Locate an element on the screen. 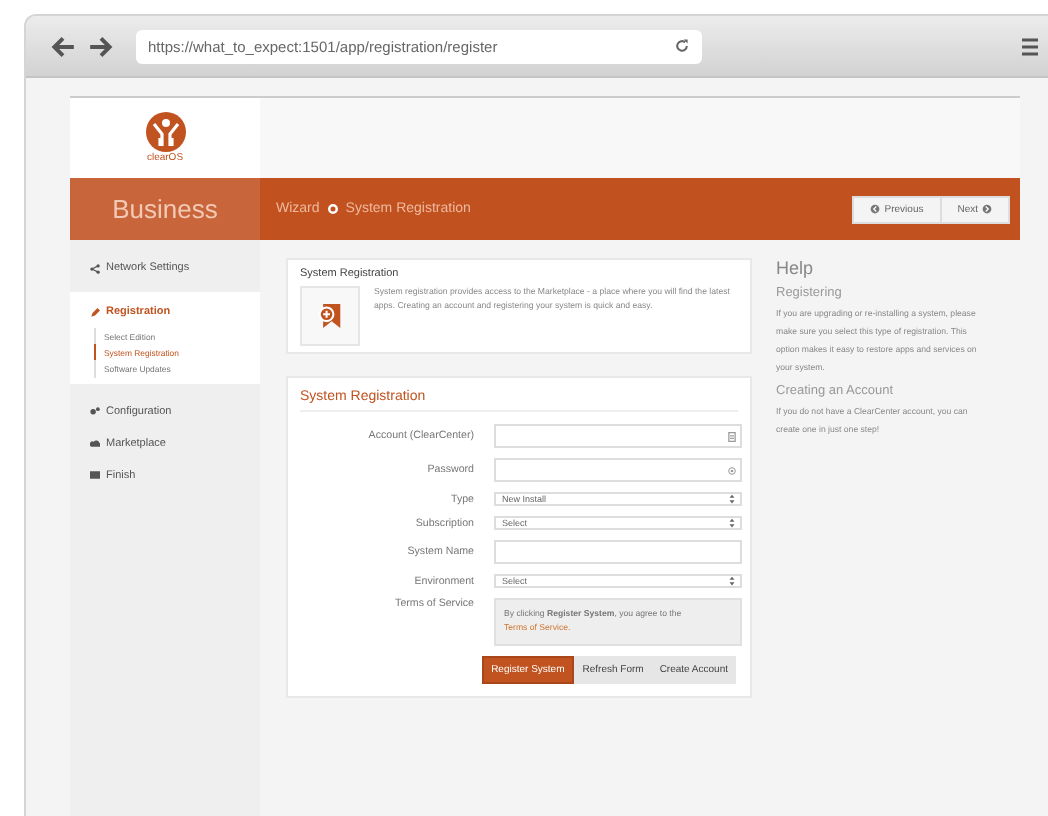 The image size is (1048, 816). card-icon is located at coordinates (732, 436).